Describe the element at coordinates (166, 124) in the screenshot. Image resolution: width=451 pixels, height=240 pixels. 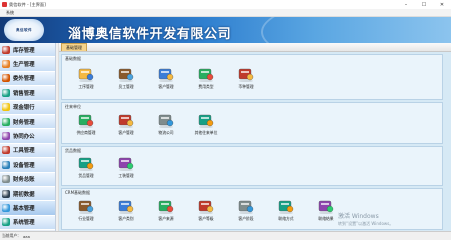
I see `module-button: 物流公司` at that location.